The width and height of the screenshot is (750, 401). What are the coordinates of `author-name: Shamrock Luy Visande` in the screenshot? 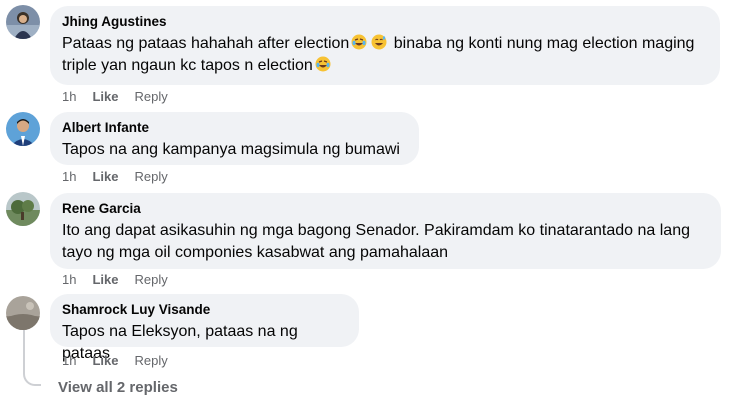 It's located at (204, 309).